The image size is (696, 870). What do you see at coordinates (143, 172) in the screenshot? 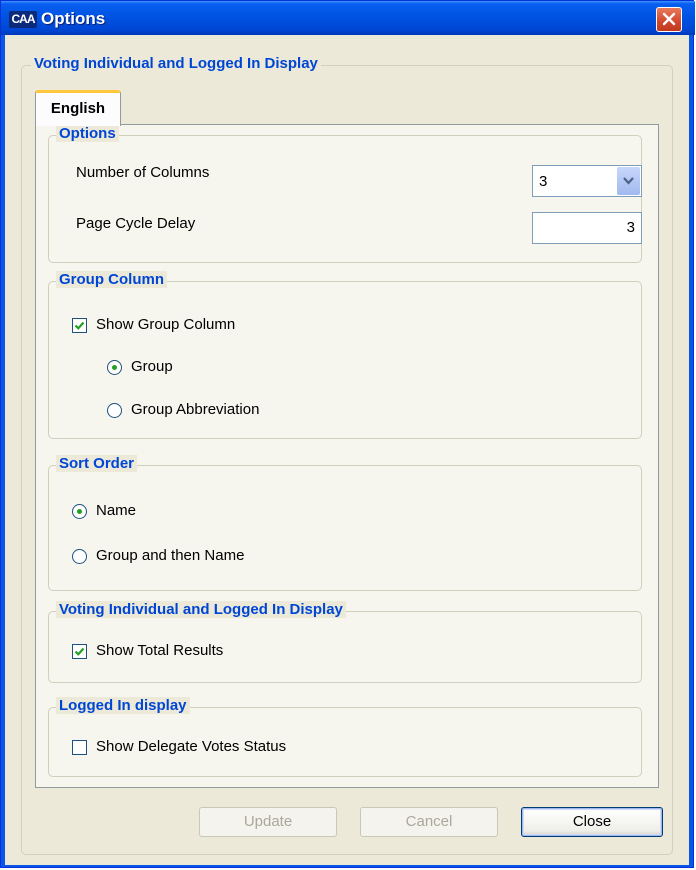
I see `columns-label: Number of Columns` at bounding box center [143, 172].